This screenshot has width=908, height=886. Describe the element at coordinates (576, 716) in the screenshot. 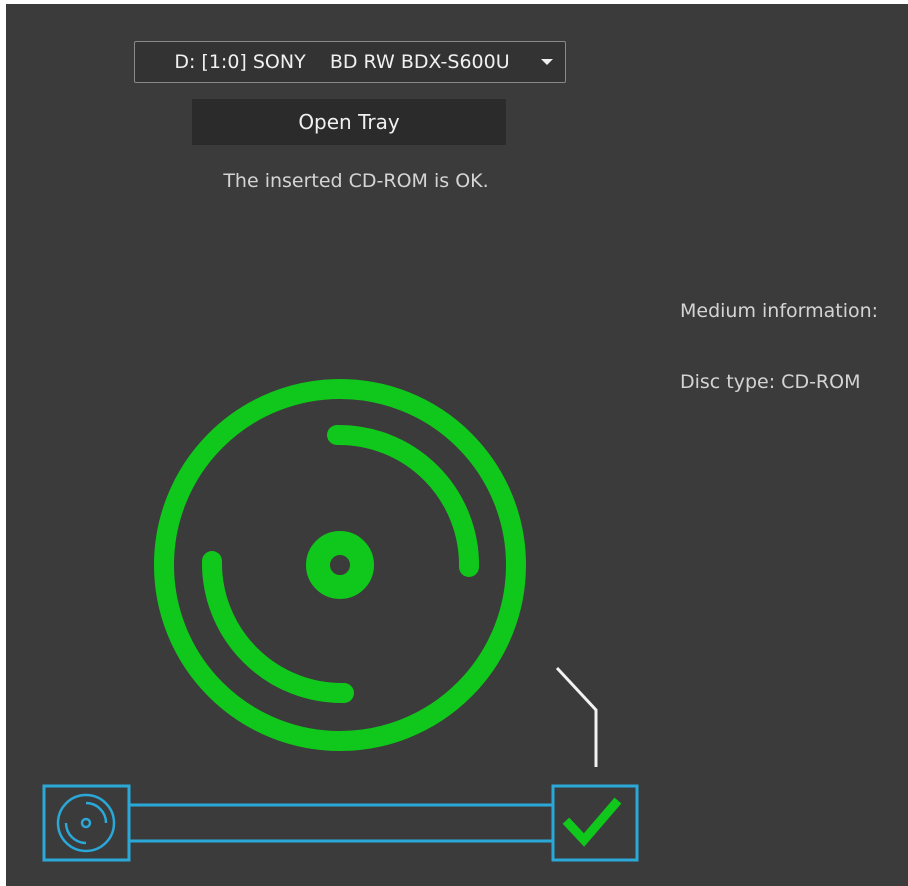

I see `pointer-line` at that location.